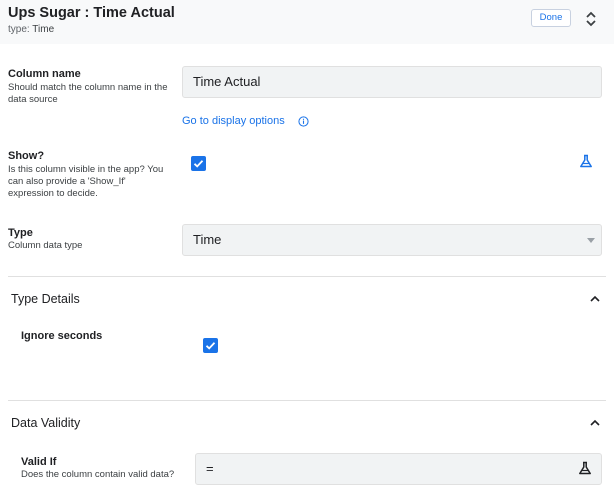 The width and height of the screenshot is (614, 500). Describe the element at coordinates (62, 336) in the screenshot. I see `ignore-seconds-label: Ignore seconds` at that location.